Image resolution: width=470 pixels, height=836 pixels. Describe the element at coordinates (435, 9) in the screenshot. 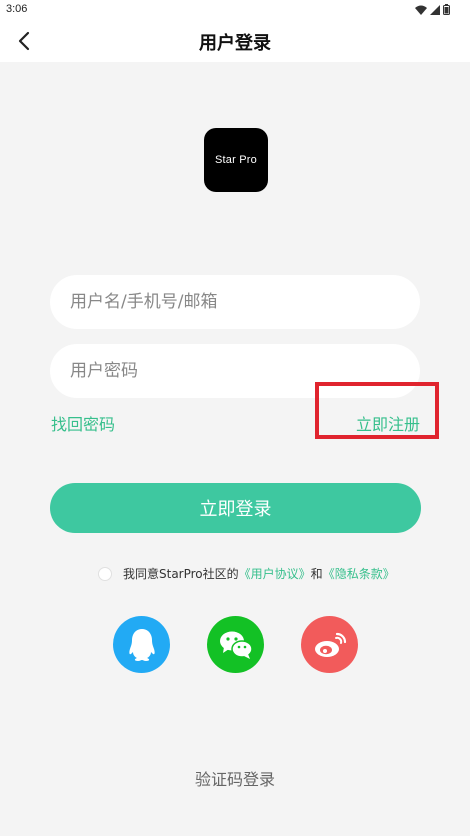

I see `signal-icon` at that location.